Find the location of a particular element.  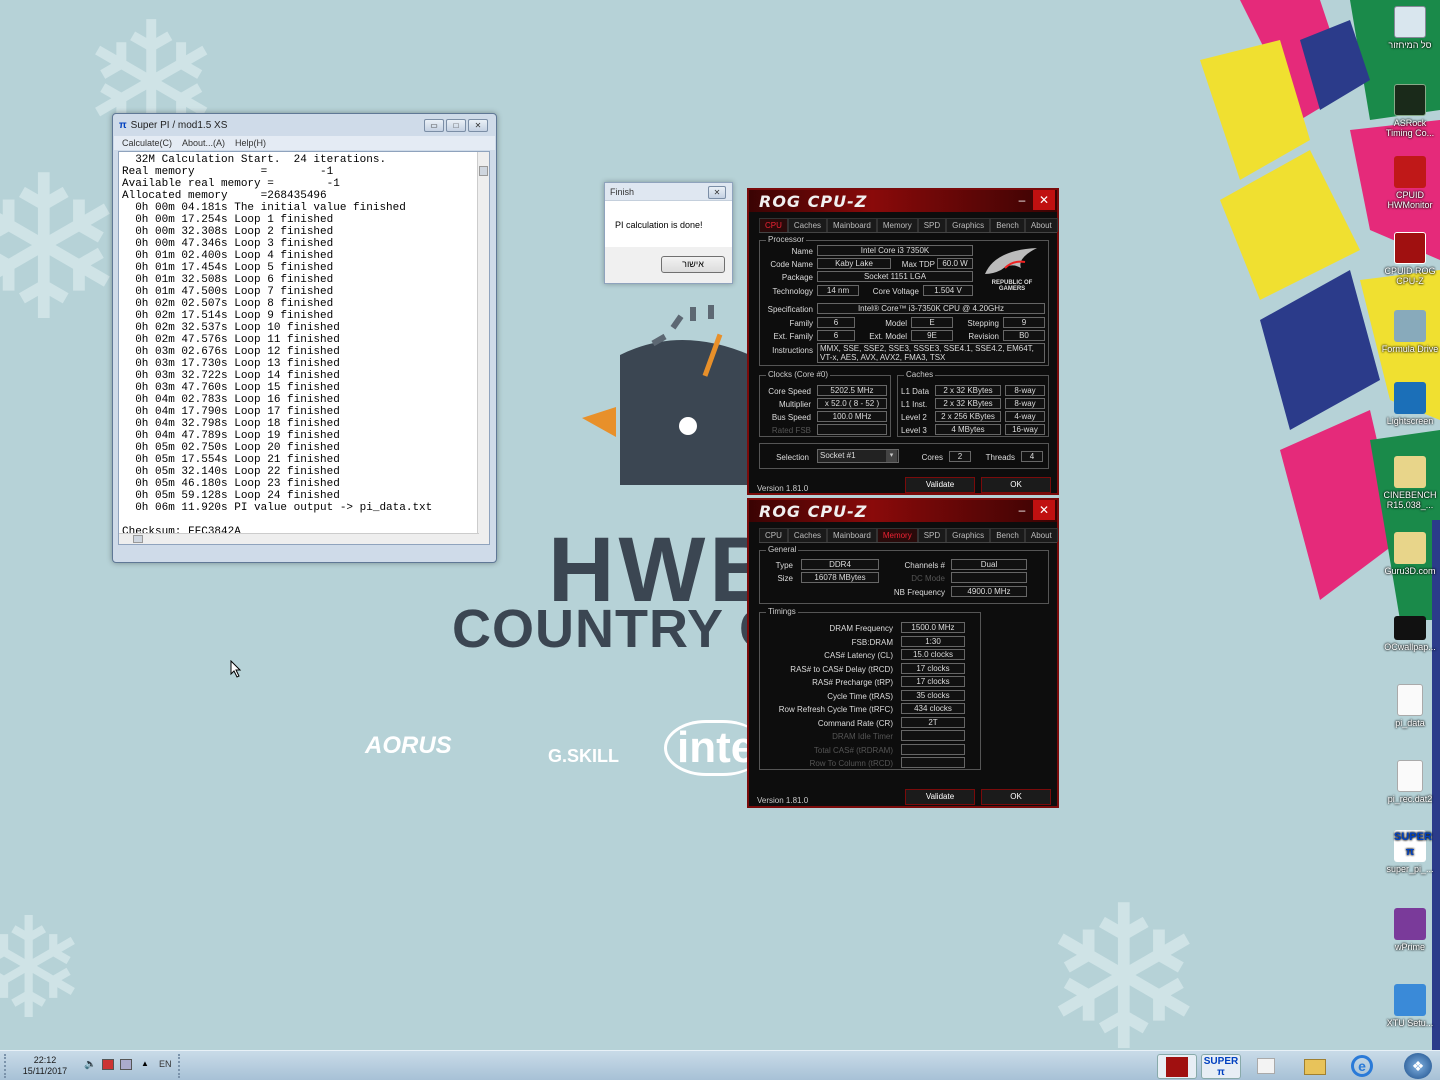

desktop-icon-hwmonitor: CPUID HWMonitor is located at coordinates (1410, 183).